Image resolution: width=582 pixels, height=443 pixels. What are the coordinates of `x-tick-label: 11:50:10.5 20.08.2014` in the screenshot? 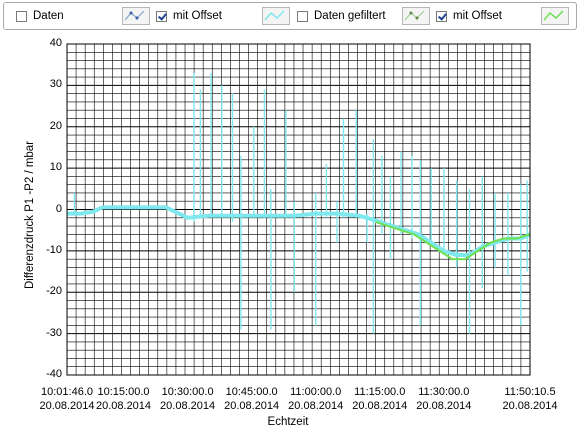 It's located at (530, 399).